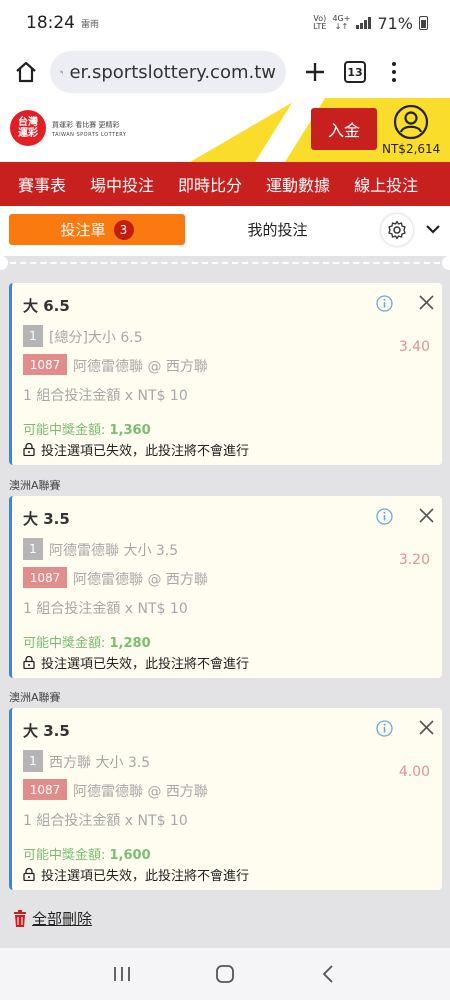 This screenshot has width=450, height=1000. Describe the element at coordinates (277, 229) in the screenshot. I see `tab-my-bets: 我的投注` at that location.